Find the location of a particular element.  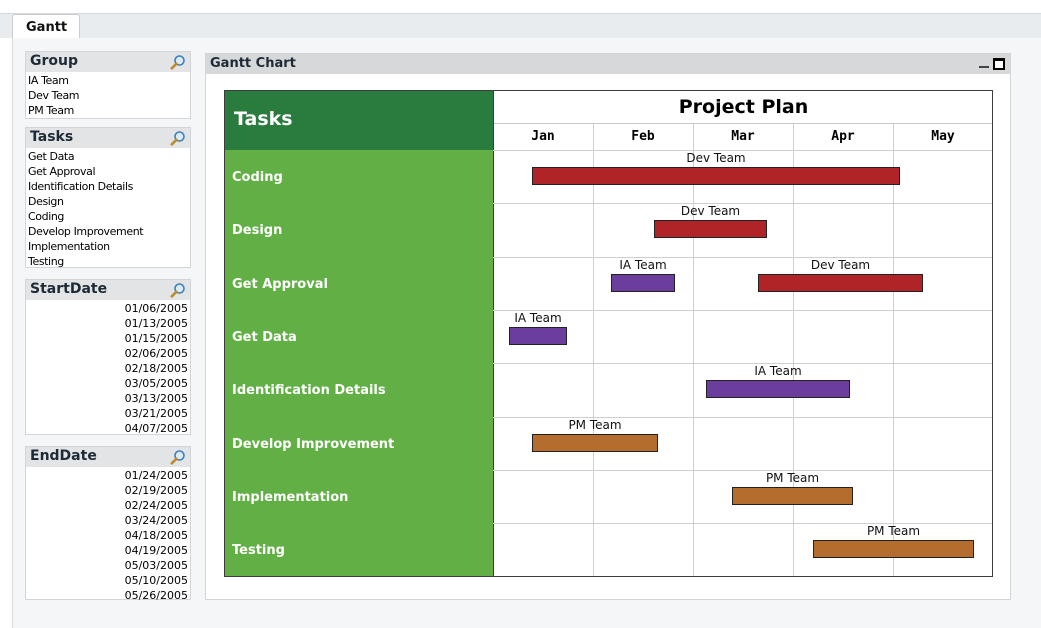

listbox-item: Testing is located at coordinates (108, 261).